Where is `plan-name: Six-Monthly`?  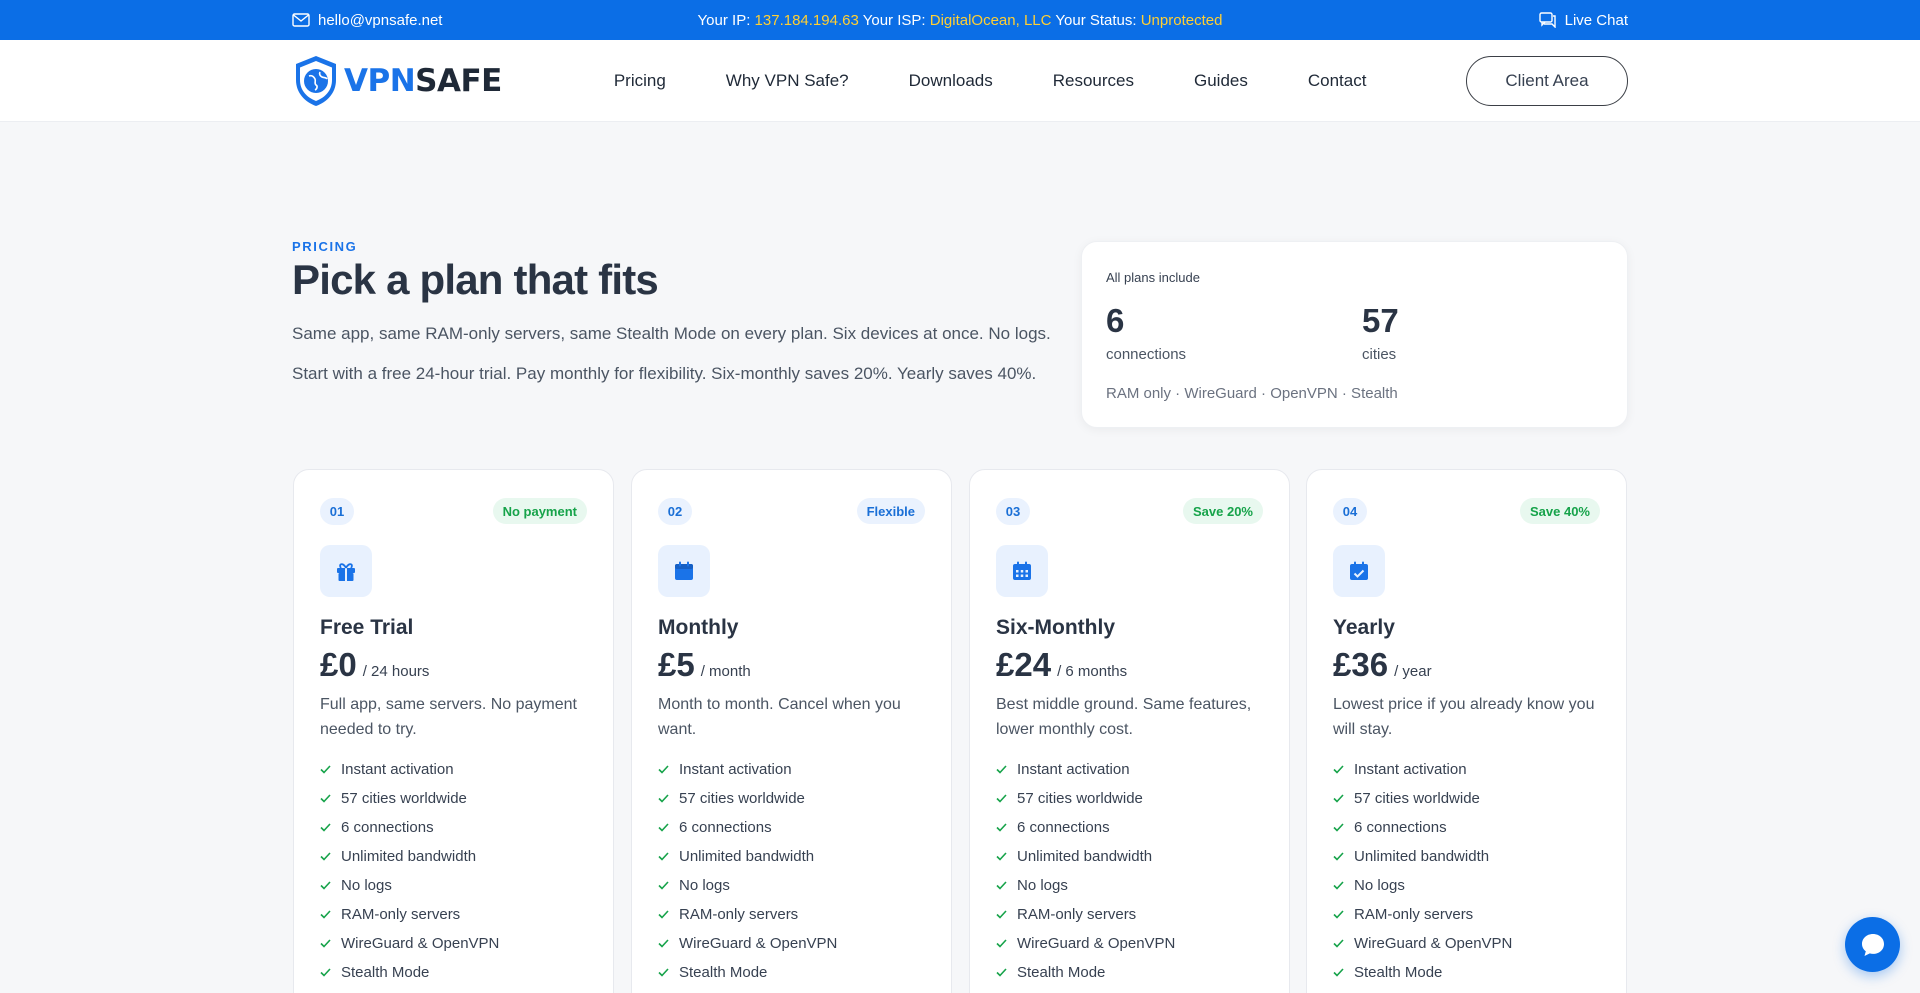
plan-name: Six-Monthly is located at coordinates (1055, 627).